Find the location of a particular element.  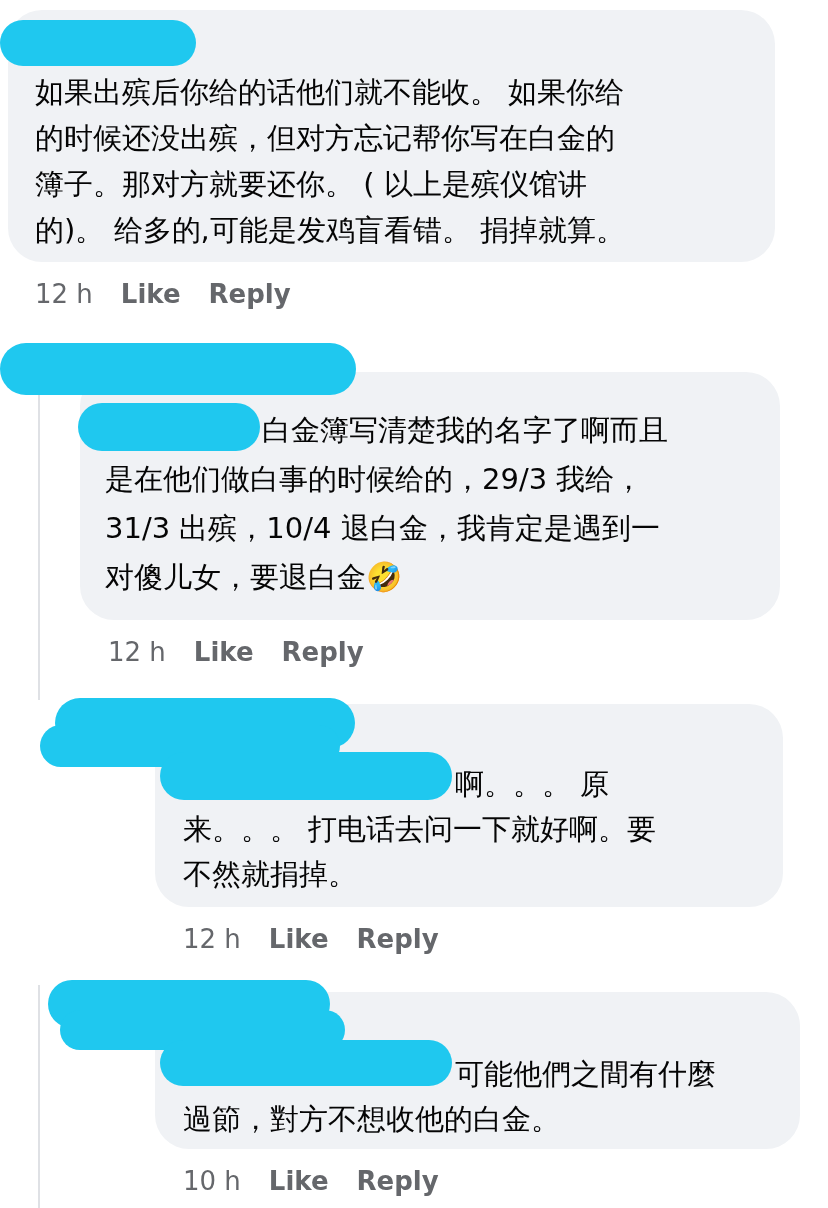

comment-text: 来。。。 打电话去问一下就好啊。要 不然就捐掉。 is located at coordinates (420, 852).